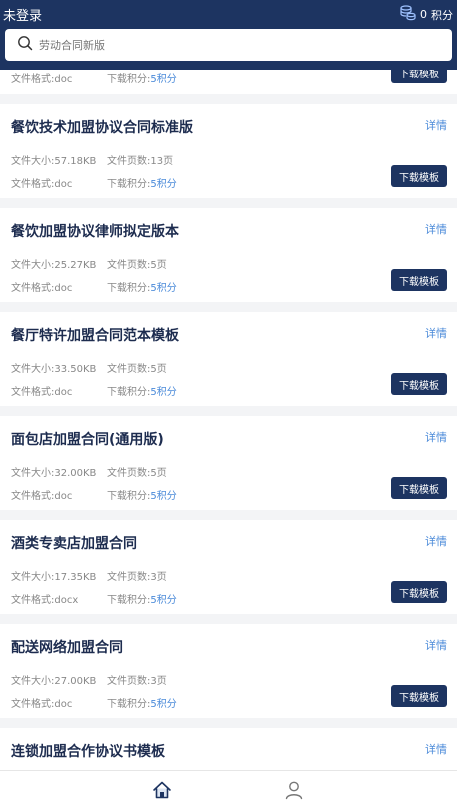  Describe the element at coordinates (45, 600) in the screenshot. I see `file-format: 文件格式:docx` at that location.